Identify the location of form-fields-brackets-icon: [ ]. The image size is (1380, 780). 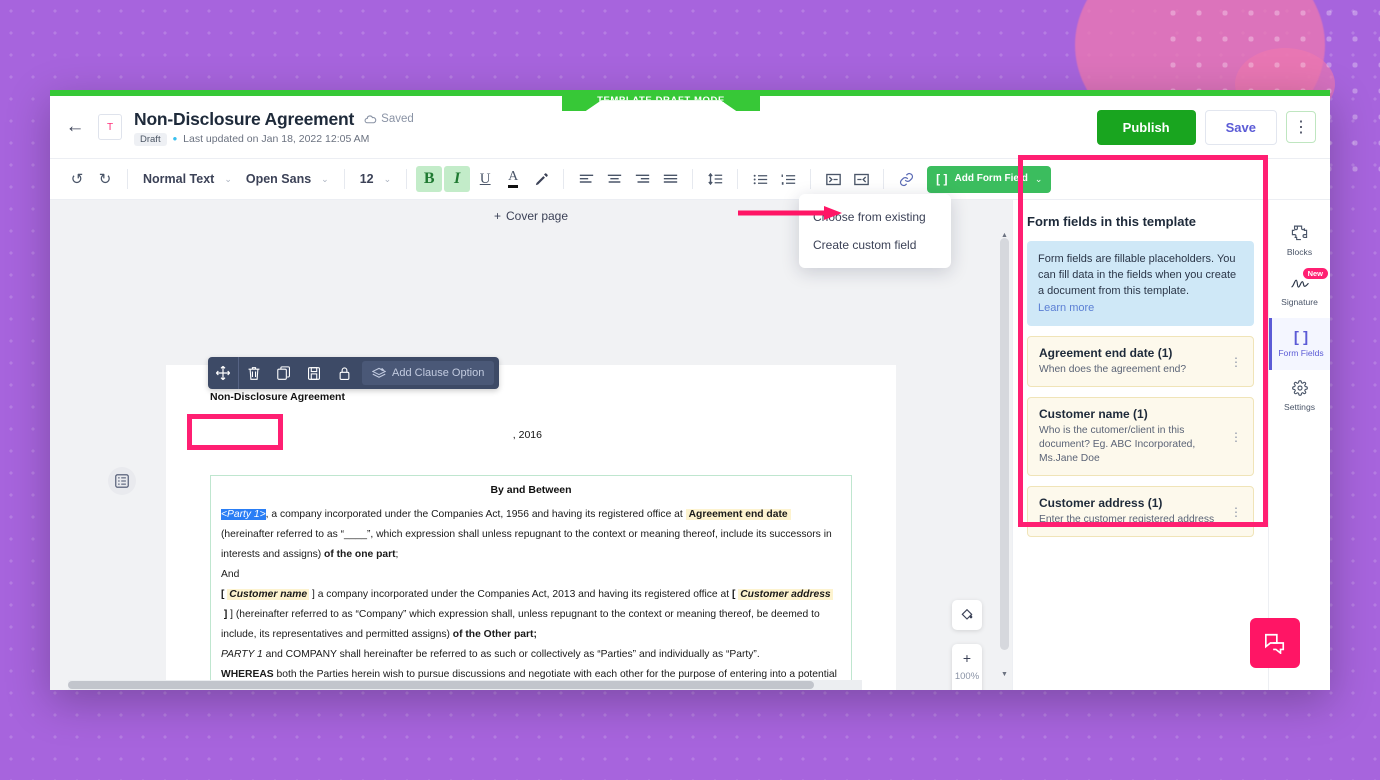
(1301, 337).